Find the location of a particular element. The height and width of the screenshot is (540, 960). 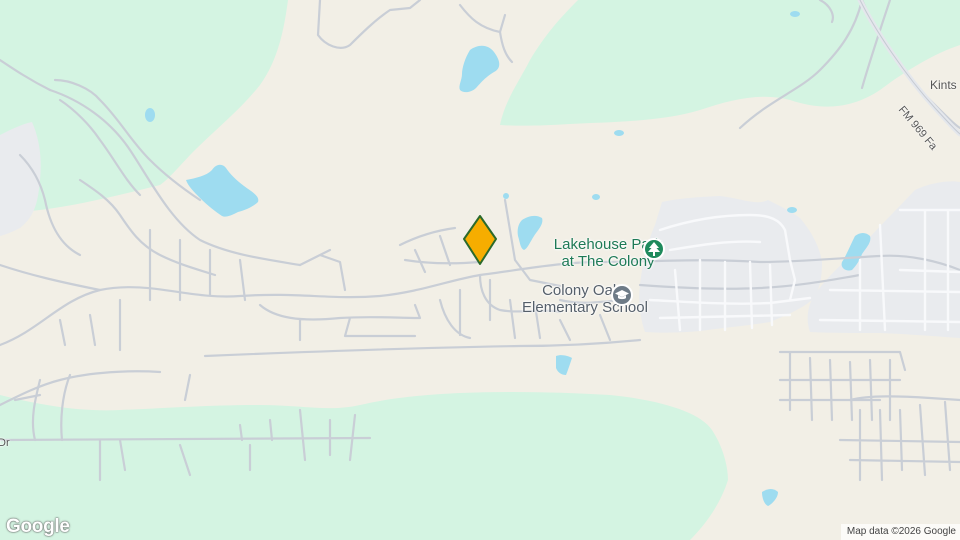

school-label: Colony Oaks Elementary School is located at coordinates (585, 299).